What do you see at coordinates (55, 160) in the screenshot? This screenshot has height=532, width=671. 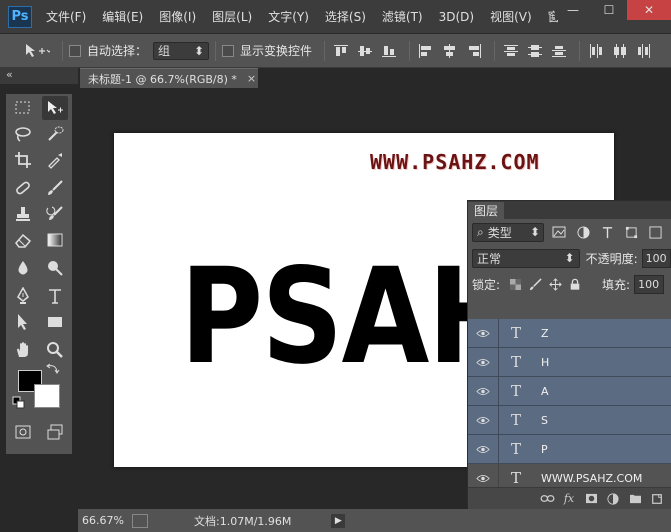 I see `eyedropper-tool` at bounding box center [55, 160].